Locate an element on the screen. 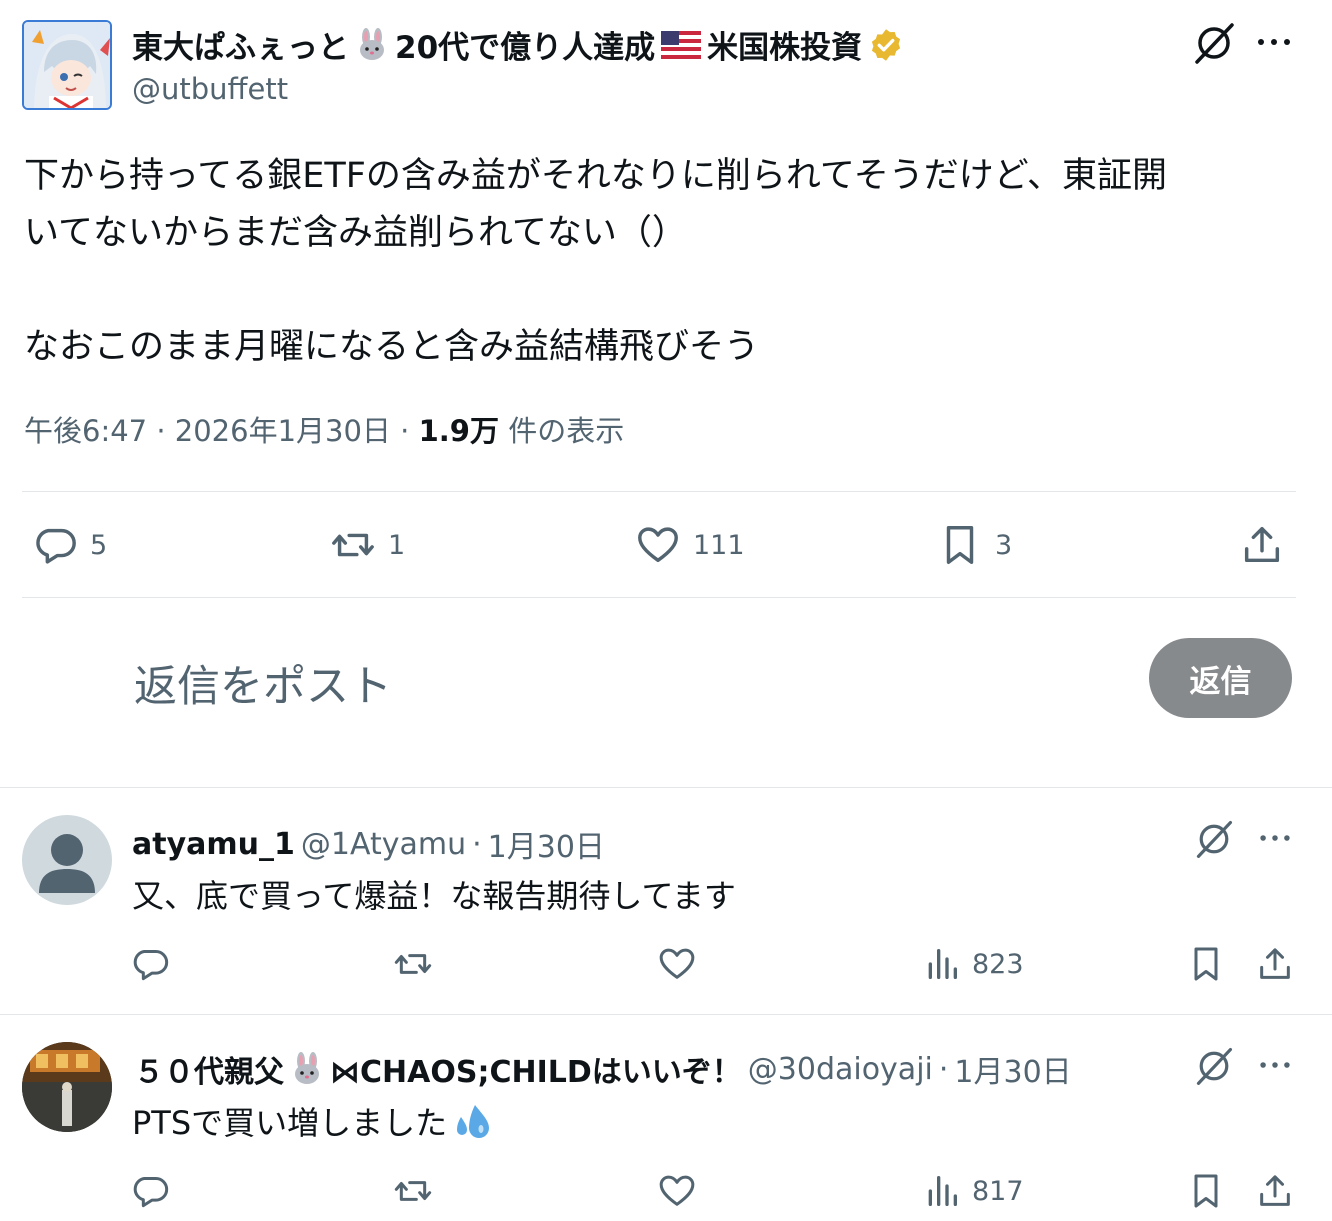 Image resolution: width=1332 pixels, height=1221 pixels. bookmark-action: 3 is located at coordinates (974, 545).